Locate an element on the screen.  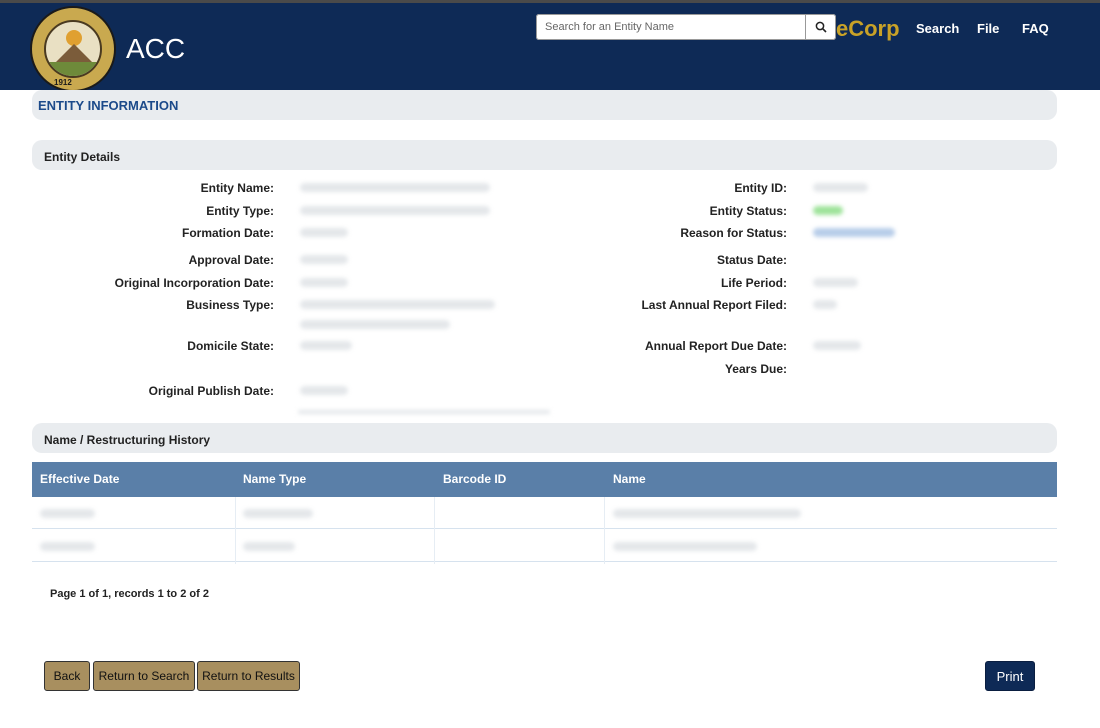
seal-emblem is located at coordinates (73, 49).